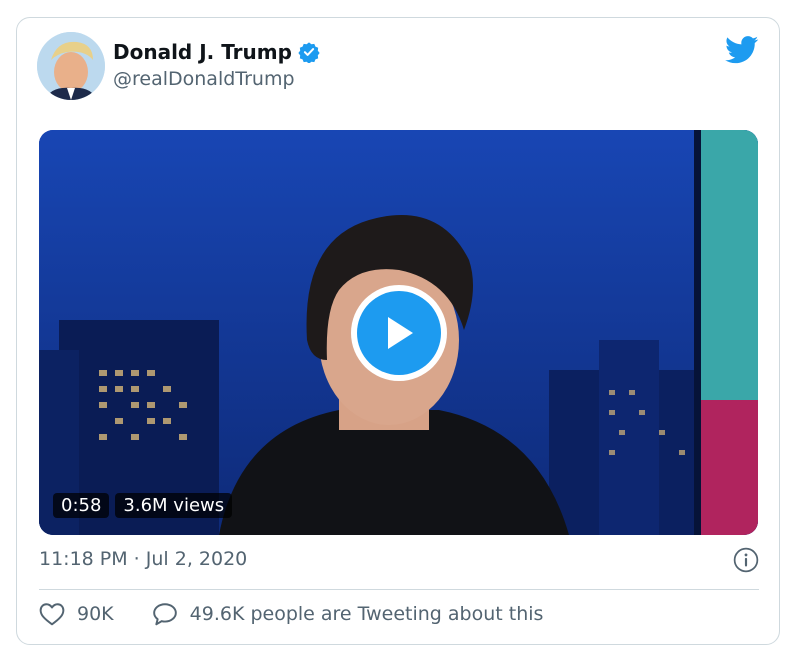 Image resolution: width=799 pixels, height=665 pixels. What do you see at coordinates (143, 559) in the screenshot?
I see `tweet-timestamp: 11:18 PM · Jul 2, 2020` at bounding box center [143, 559].